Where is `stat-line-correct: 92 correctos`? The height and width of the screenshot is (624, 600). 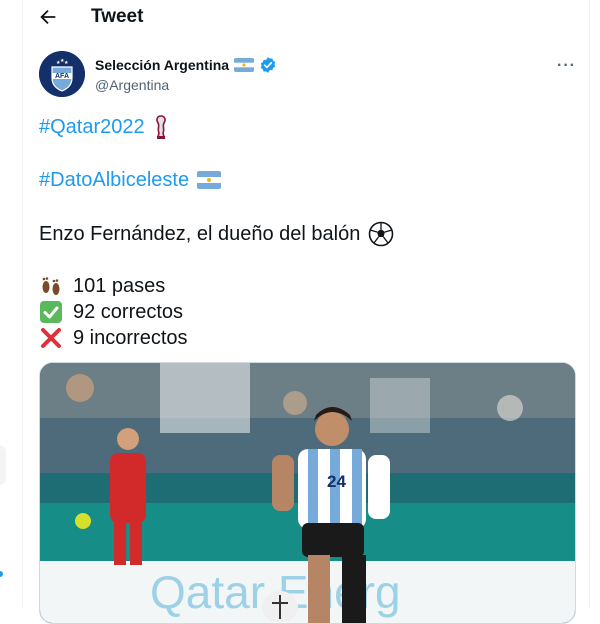
stat-line-correct: 92 correctos is located at coordinates (111, 312).